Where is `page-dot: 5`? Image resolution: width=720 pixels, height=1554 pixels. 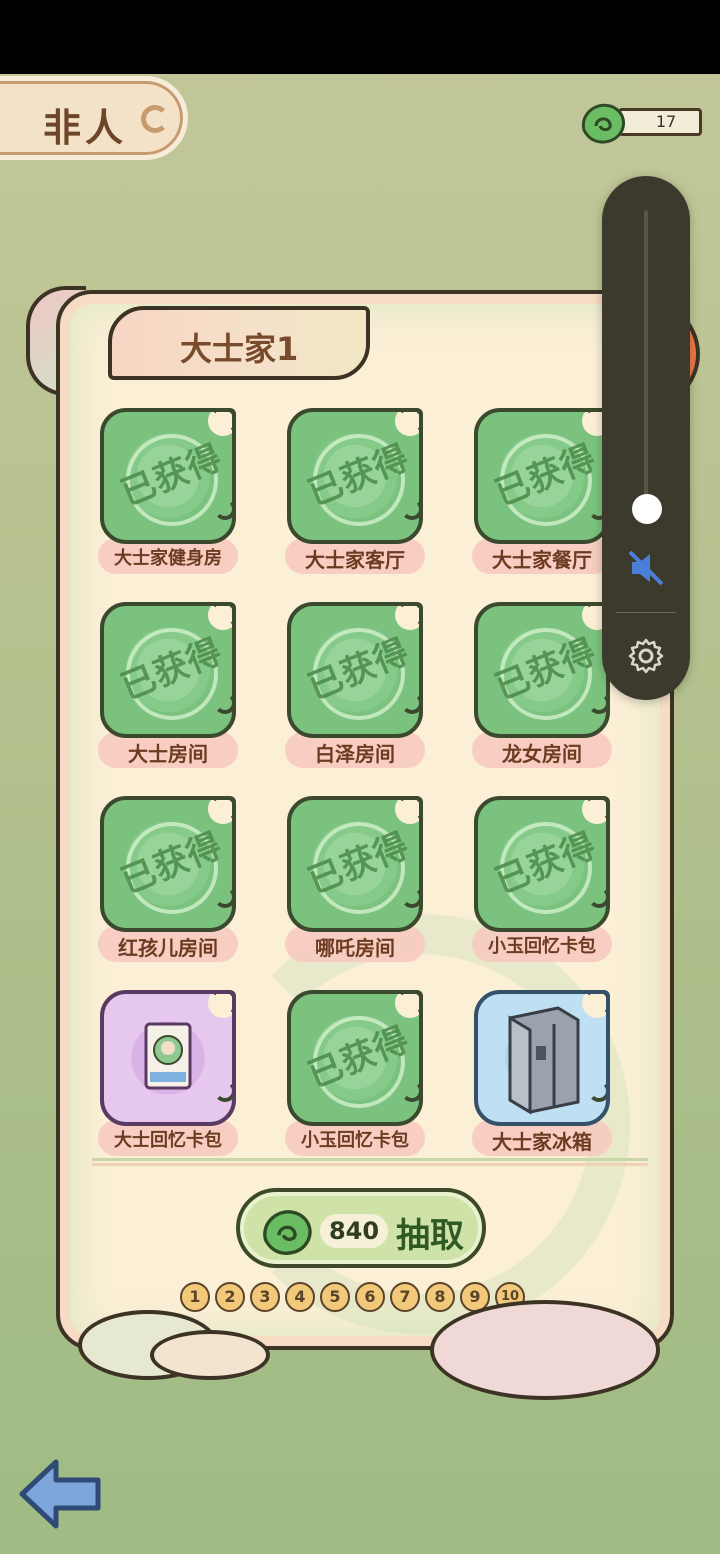
page-dot: 5 is located at coordinates (335, 1297).